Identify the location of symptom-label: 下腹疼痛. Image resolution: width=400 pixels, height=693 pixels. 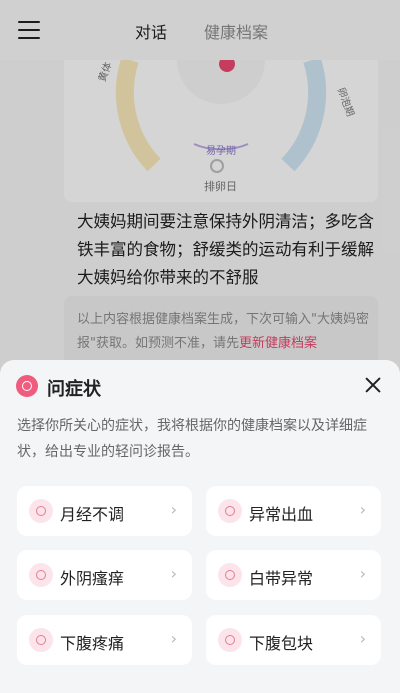
(92, 643).